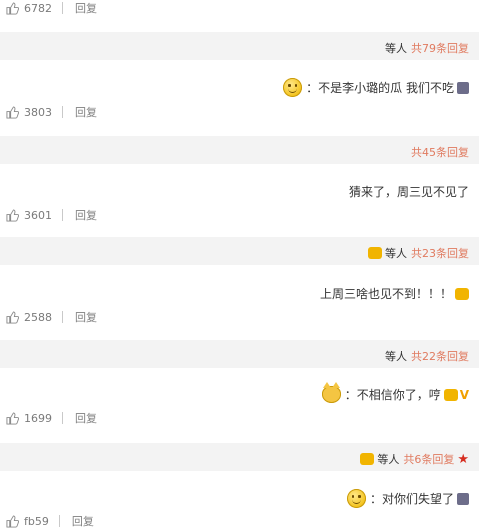  What do you see at coordinates (50, 521) in the screenshot?
I see `like-action: fb59 回复` at bounding box center [50, 521].